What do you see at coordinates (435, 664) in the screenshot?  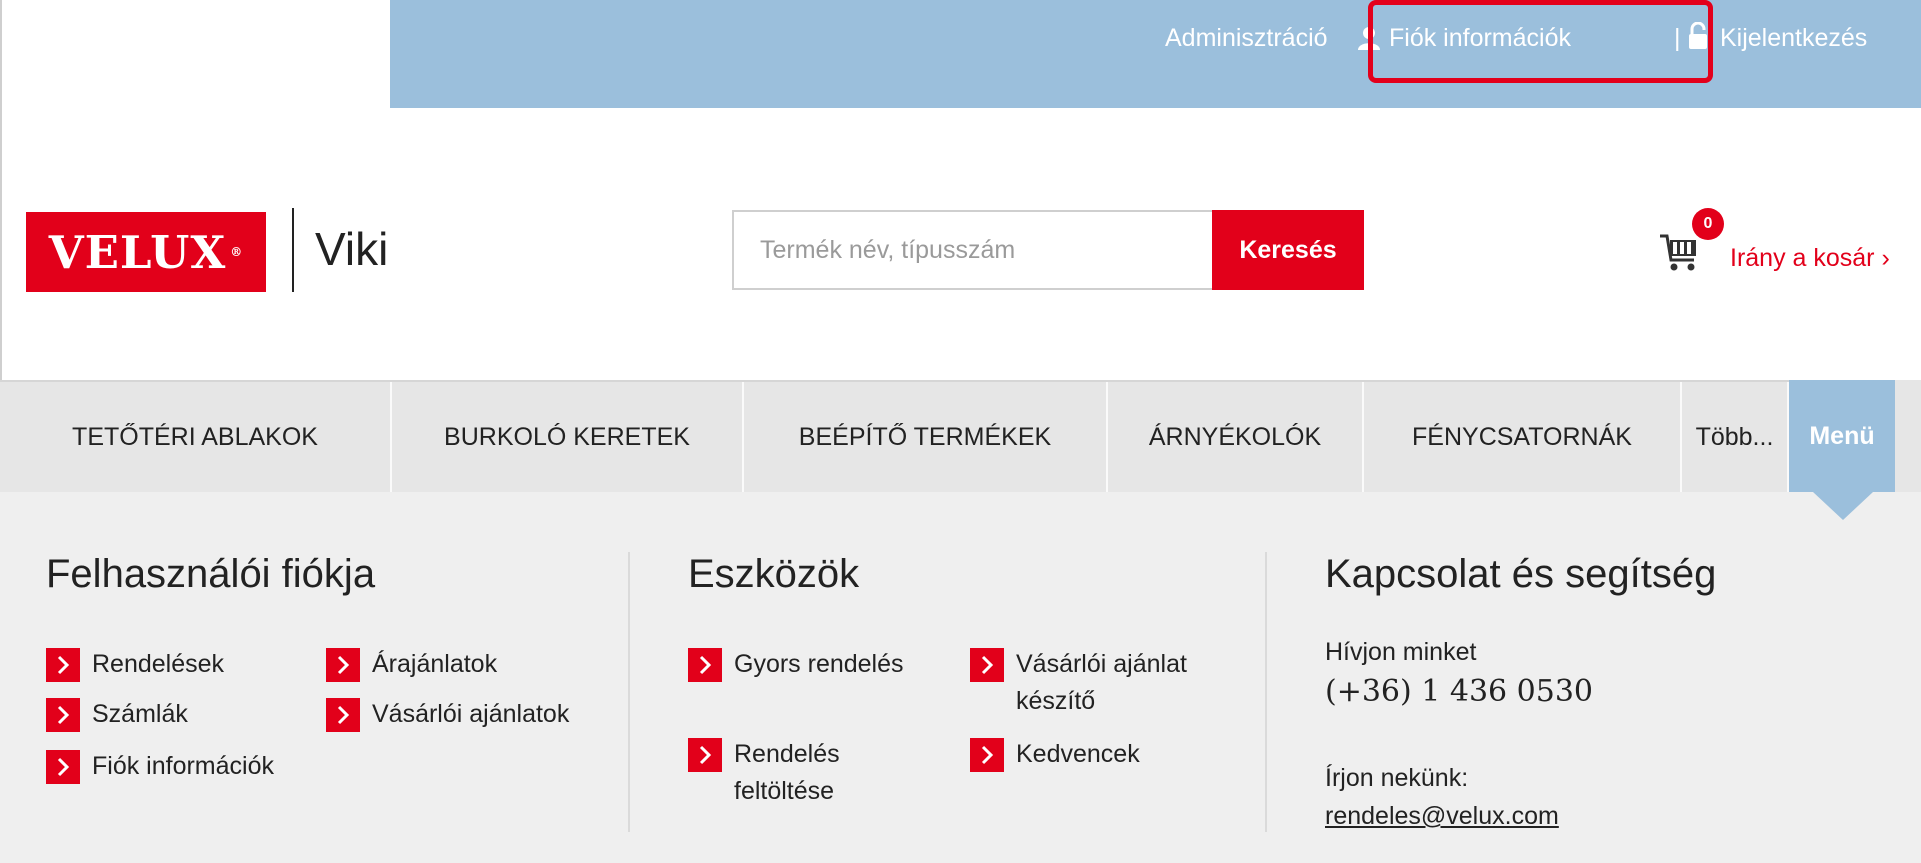 I see `quotes-link-label: Árajánlatok` at bounding box center [435, 664].